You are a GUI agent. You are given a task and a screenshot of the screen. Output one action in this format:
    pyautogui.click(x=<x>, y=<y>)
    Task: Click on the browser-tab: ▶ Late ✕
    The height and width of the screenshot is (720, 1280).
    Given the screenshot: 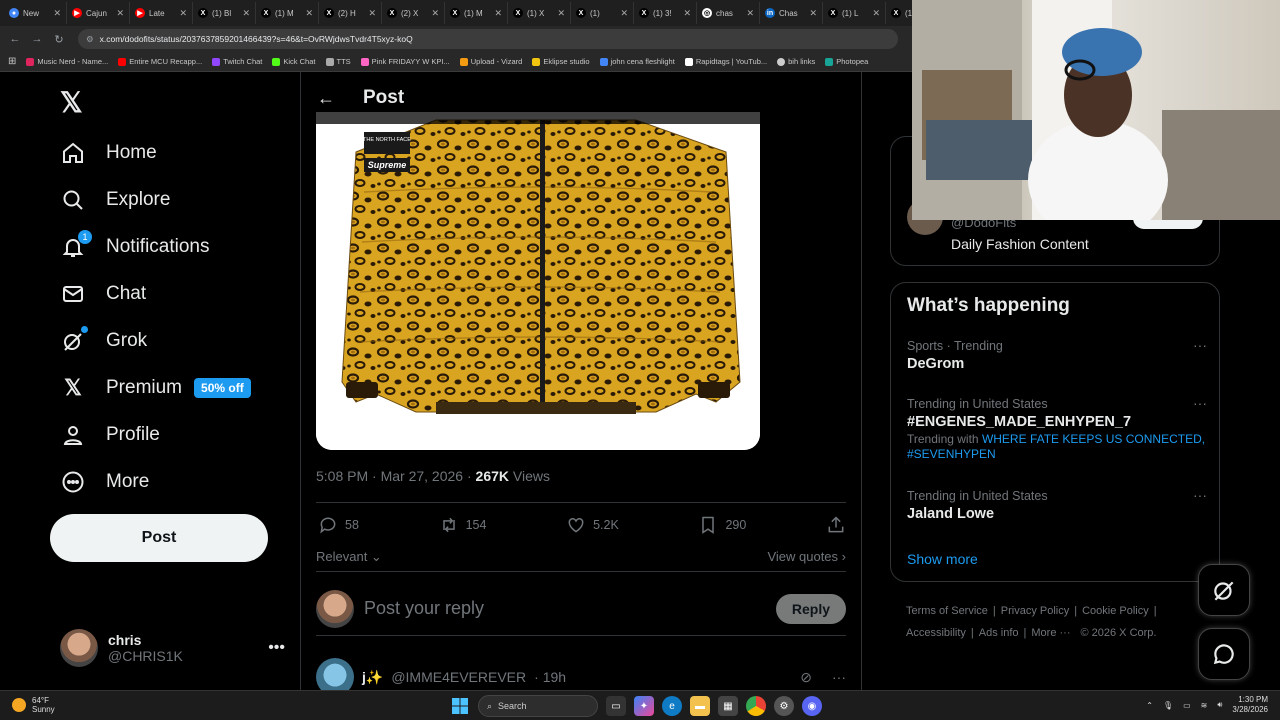 What is the action you would take?
    pyautogui.click(x=161, y=13)
    